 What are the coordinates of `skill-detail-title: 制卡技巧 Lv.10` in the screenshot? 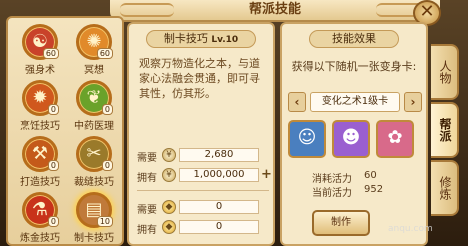 It's located at (201, 39).